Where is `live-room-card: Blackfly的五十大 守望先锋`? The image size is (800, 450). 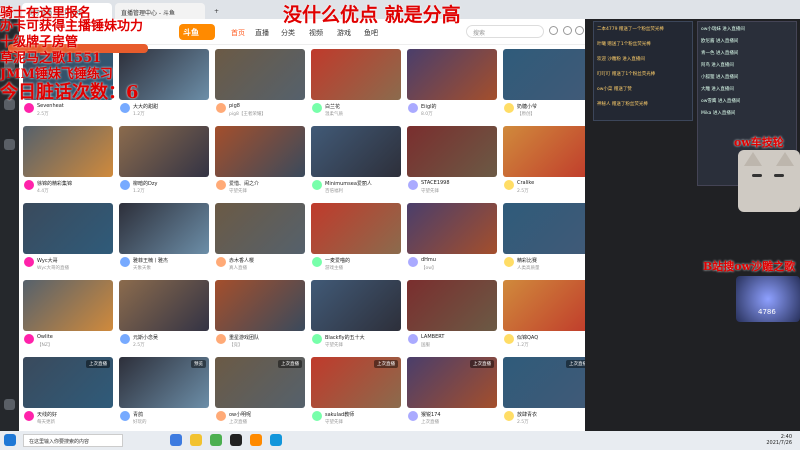
live-room-card: Blackfly的五十大 守望先锋 is located at coordinates (356, 318).